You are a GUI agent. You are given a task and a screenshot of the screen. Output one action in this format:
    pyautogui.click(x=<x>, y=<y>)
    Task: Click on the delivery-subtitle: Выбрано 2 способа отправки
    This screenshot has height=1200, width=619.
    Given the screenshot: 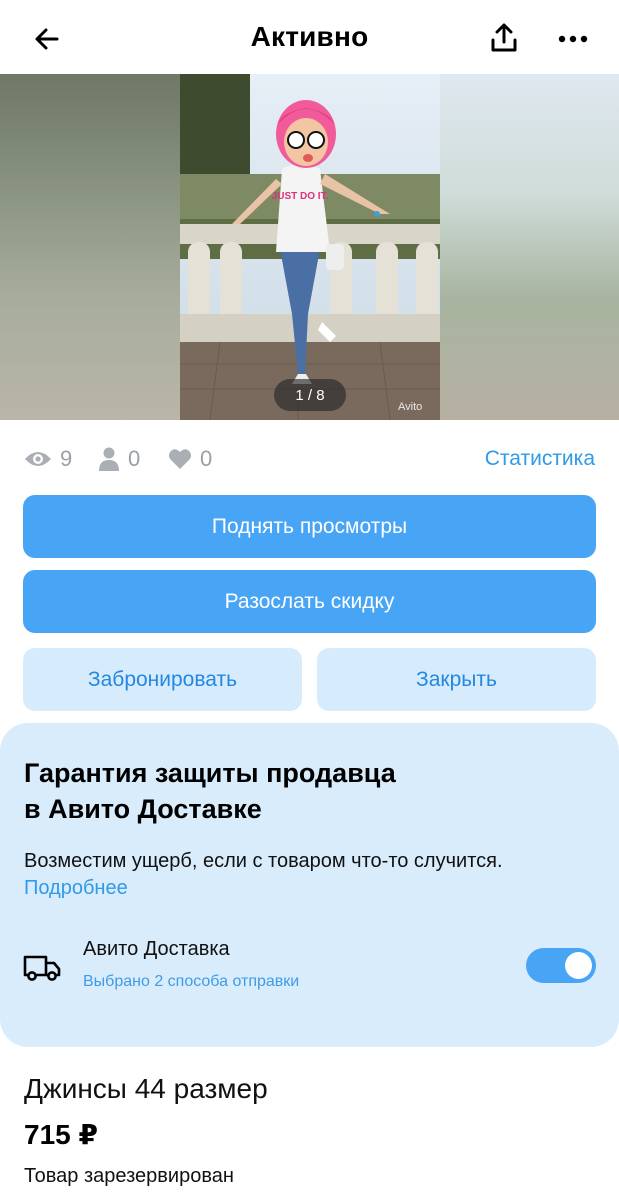 What is the action you would take?
    pyautogui.click(x=191, y=982)
    